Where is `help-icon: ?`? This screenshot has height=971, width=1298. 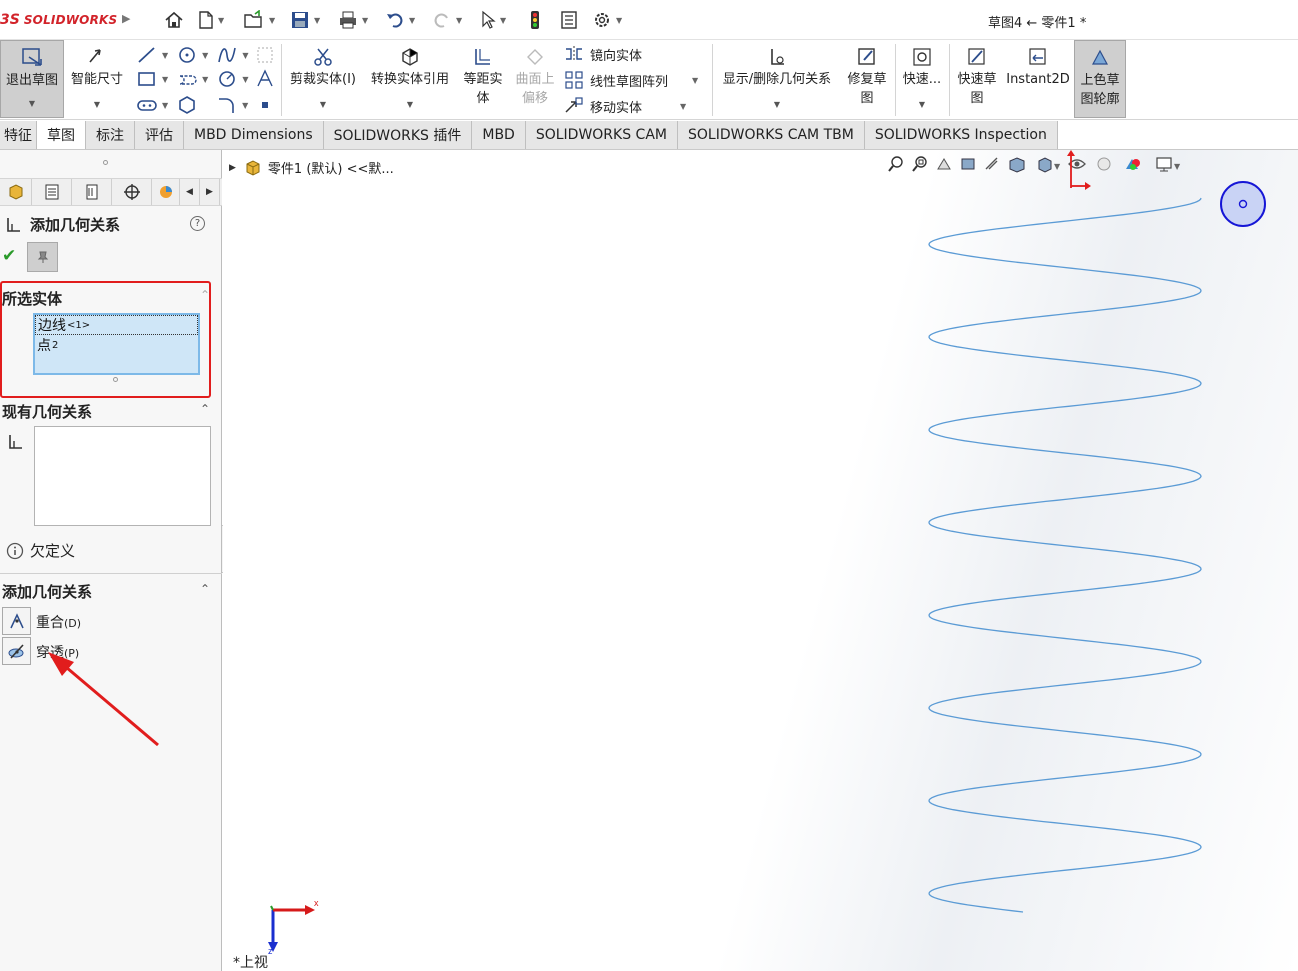 help-icon: ? is located at coordinates (197, 223).